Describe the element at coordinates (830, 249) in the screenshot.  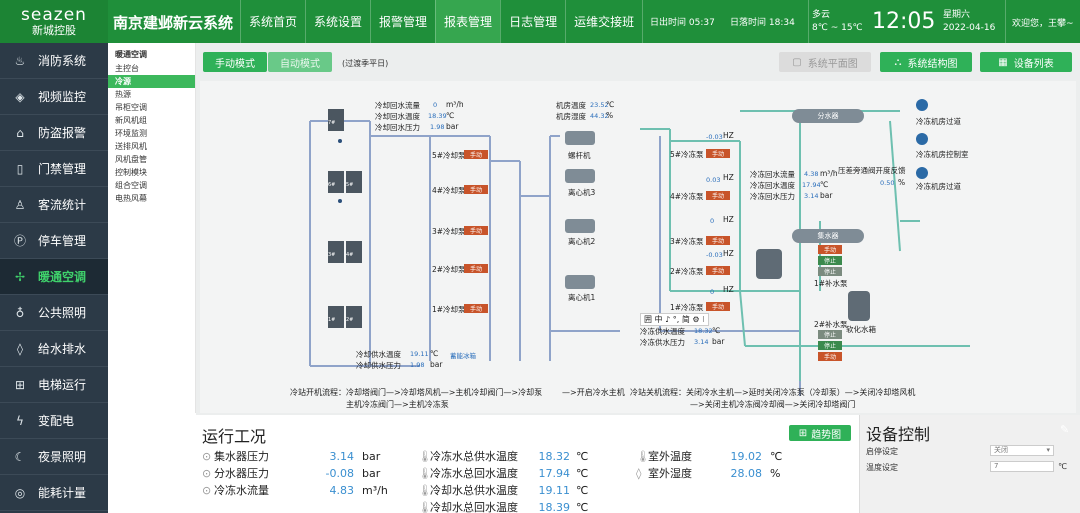
I see `makeup-pump-manual: 手动` at that location.